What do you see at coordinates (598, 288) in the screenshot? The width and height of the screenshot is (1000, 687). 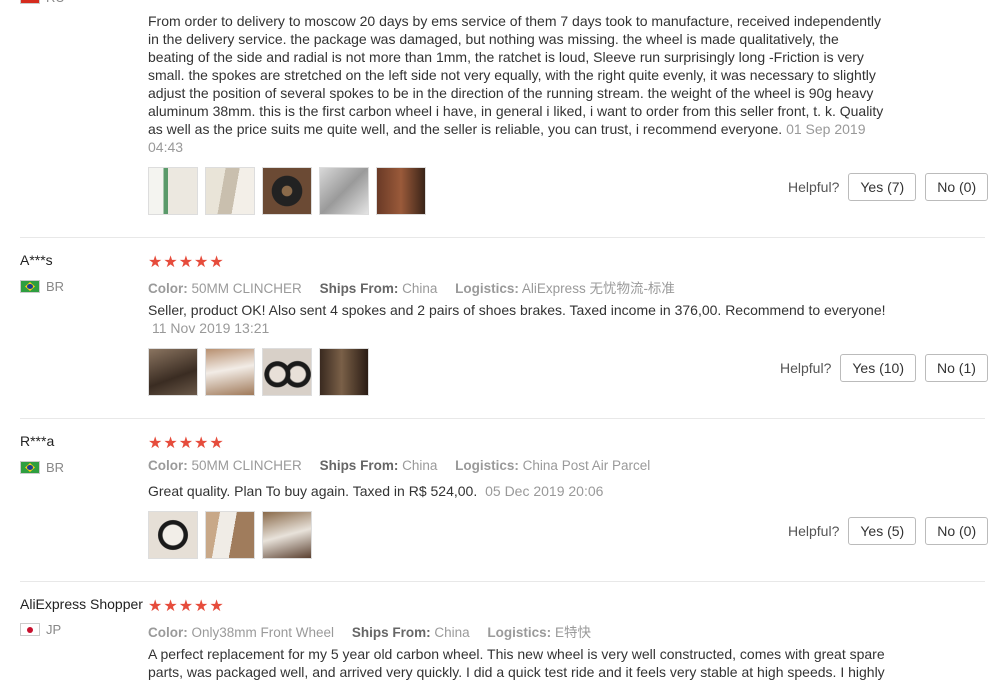 I see `logistics-value: AliExpress 无忧物流-标准` at bounding box center [598, 288].